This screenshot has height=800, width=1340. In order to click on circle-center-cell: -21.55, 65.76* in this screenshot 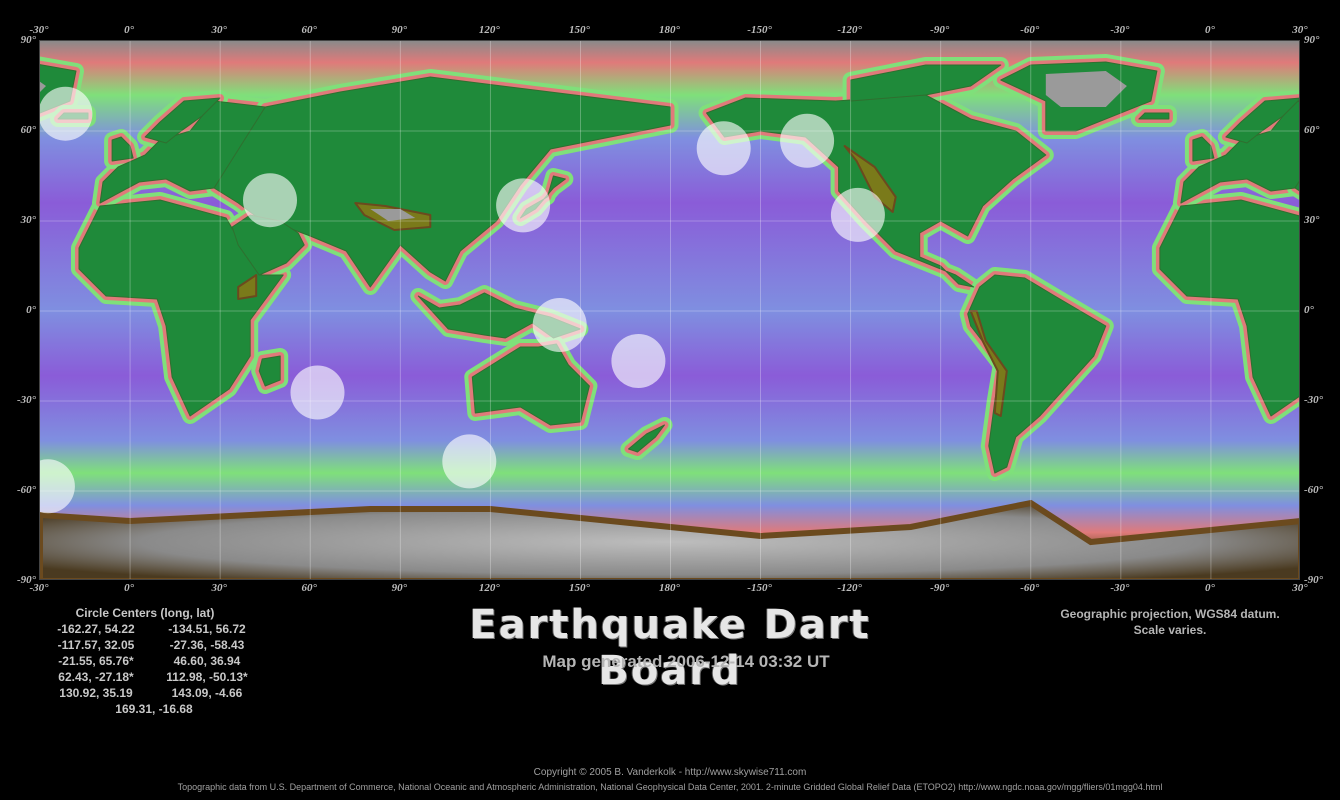, I will do `click(96, 661)`.